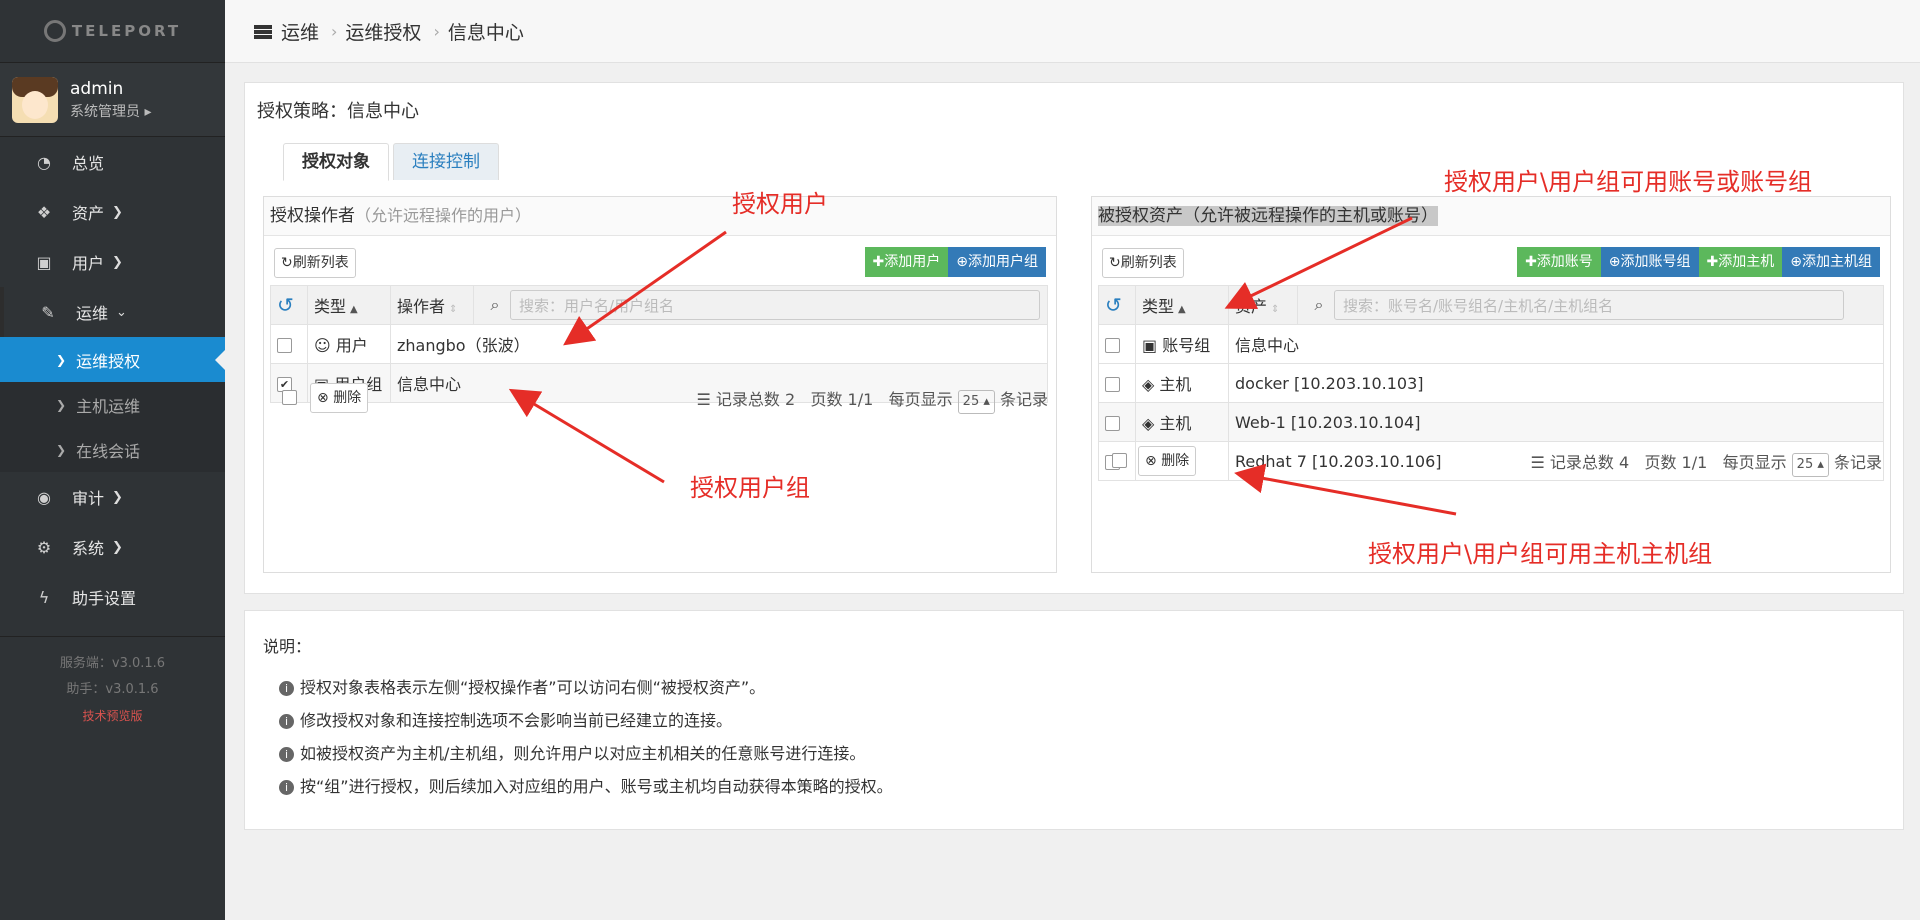  I want to click on asset-name: Web-1 [10.203.10.104], so click(1556, 422).